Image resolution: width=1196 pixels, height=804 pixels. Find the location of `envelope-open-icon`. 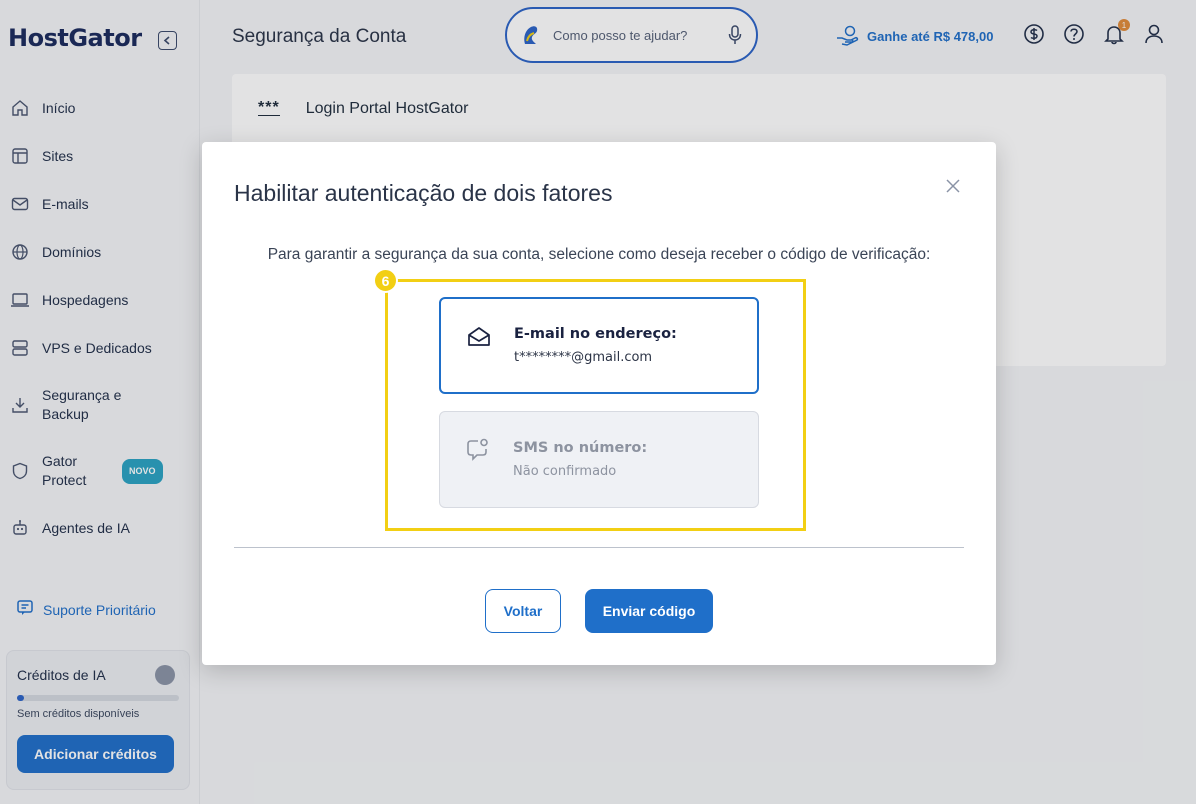

envelope-open-icon is located at coordinates (479, 336).